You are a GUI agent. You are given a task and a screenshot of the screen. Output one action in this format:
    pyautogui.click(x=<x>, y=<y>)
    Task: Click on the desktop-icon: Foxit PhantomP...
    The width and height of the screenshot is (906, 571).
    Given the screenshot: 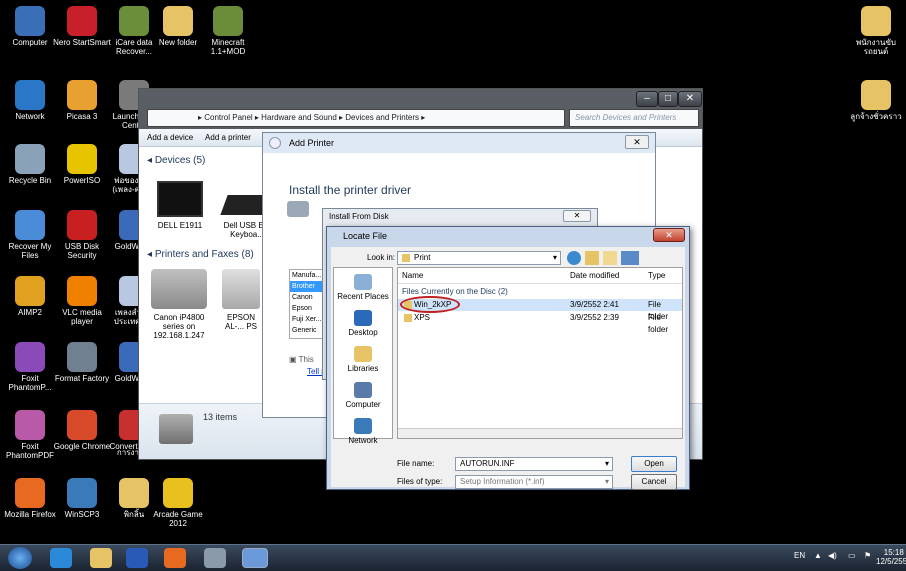 What is the action you would take?
    pyautogui.click(x=30, y=367)
    